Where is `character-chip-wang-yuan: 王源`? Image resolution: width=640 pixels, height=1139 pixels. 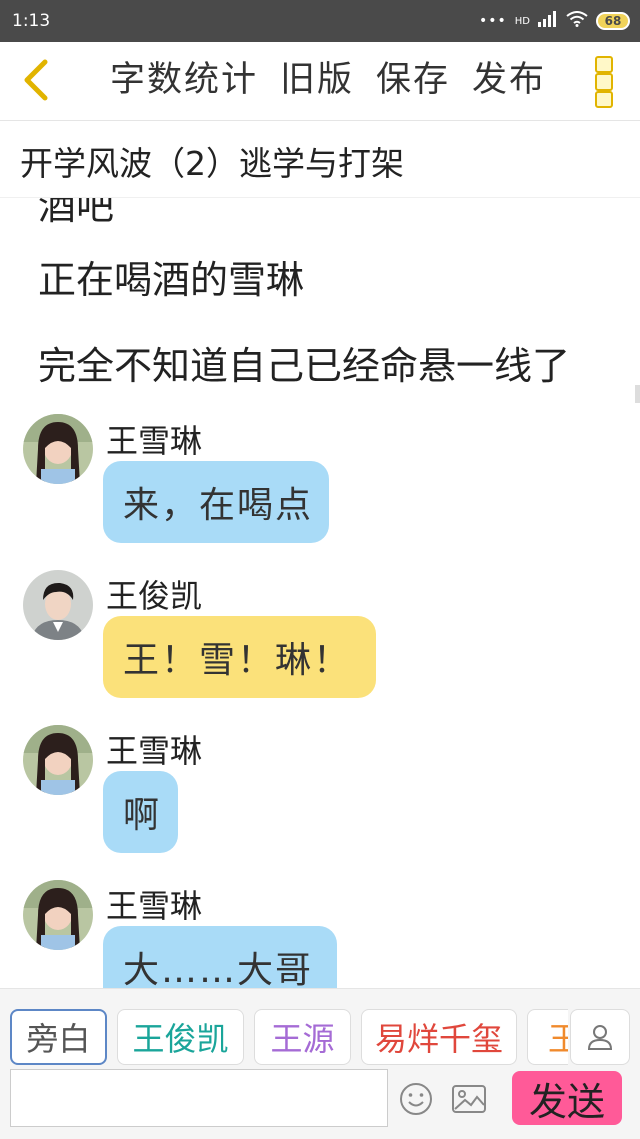 character-chip-wang-yuan: 王源 is located at coordinates (302, 1037).